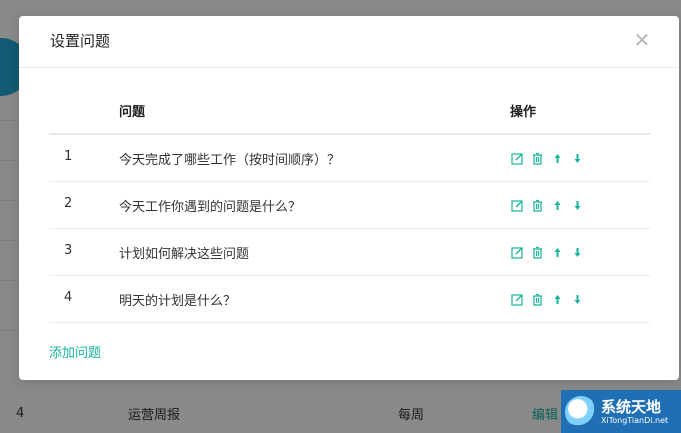  Describe the element at coordinates (523, 112) in the screenshot. I see `header-operations: 操作` at that location.